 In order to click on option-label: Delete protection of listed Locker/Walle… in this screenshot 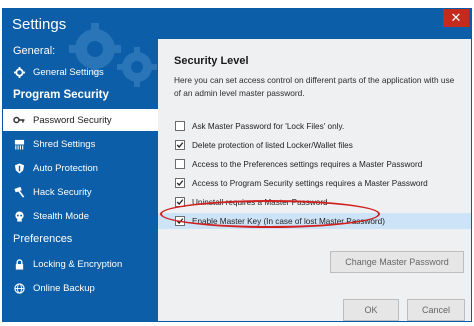, I will do `click(272, 145)`.